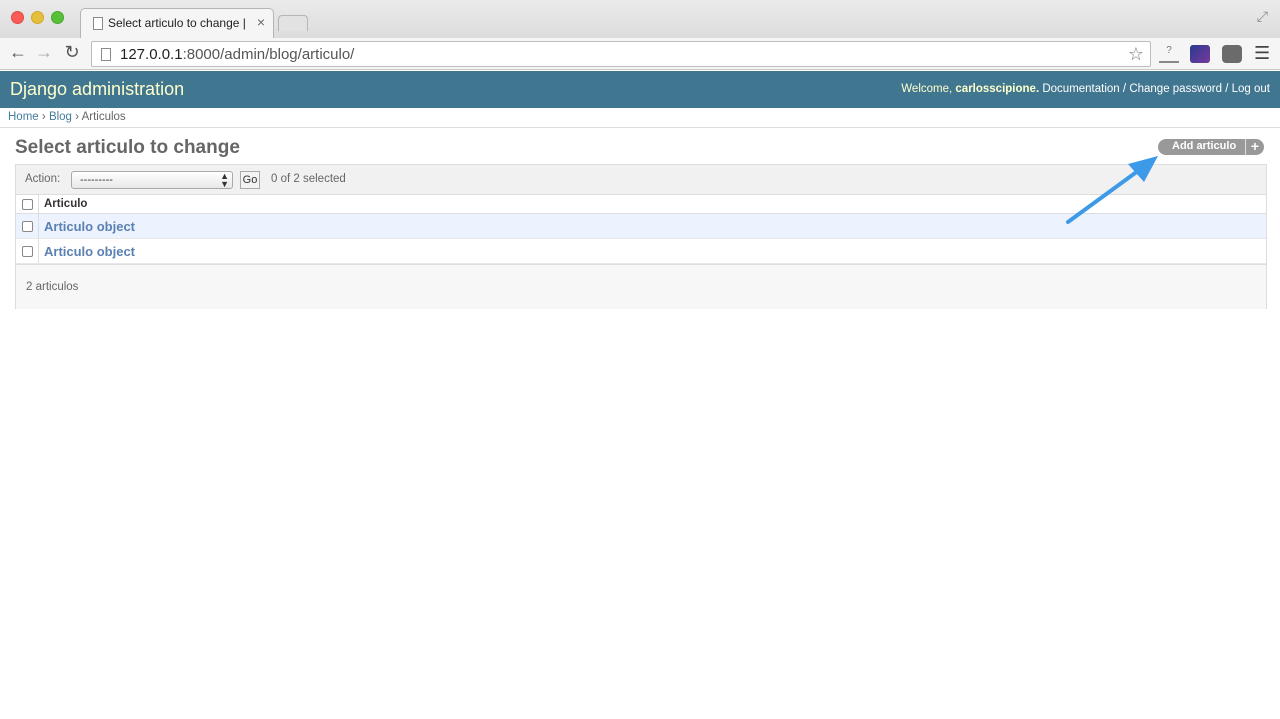 The width and height of the screenshot is (1280, 719). Describe the element at coordinates (96, 180) in the screenshot. I see `action-selected-value: ---------` at that location.